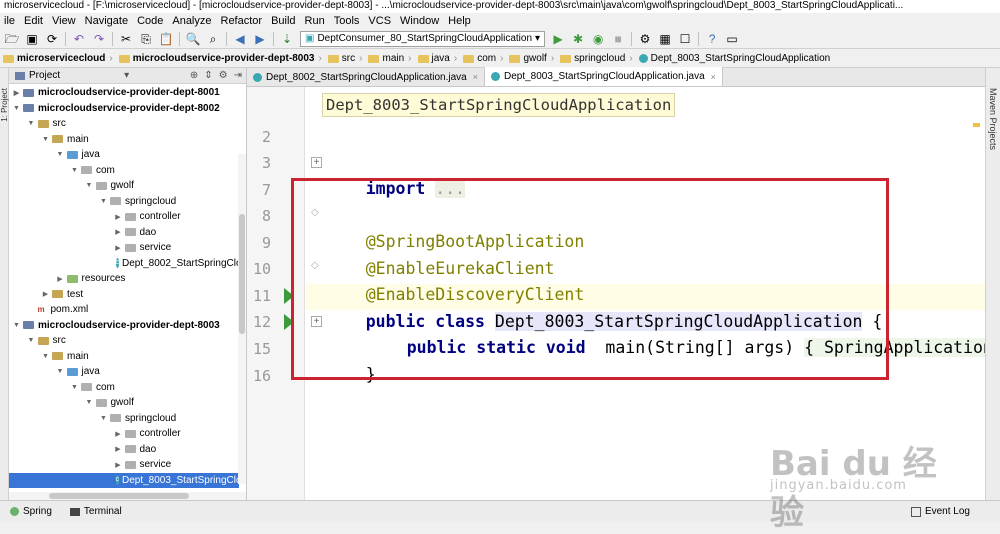 The width and height of the screenshot is (1000, 534). I want to click on menu-item-help: Help, so click(460, 21).